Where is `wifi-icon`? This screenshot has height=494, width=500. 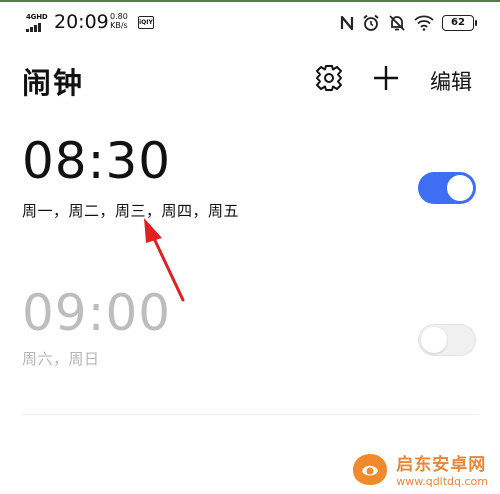 wifi-icon is located at coordinates (424, 23).